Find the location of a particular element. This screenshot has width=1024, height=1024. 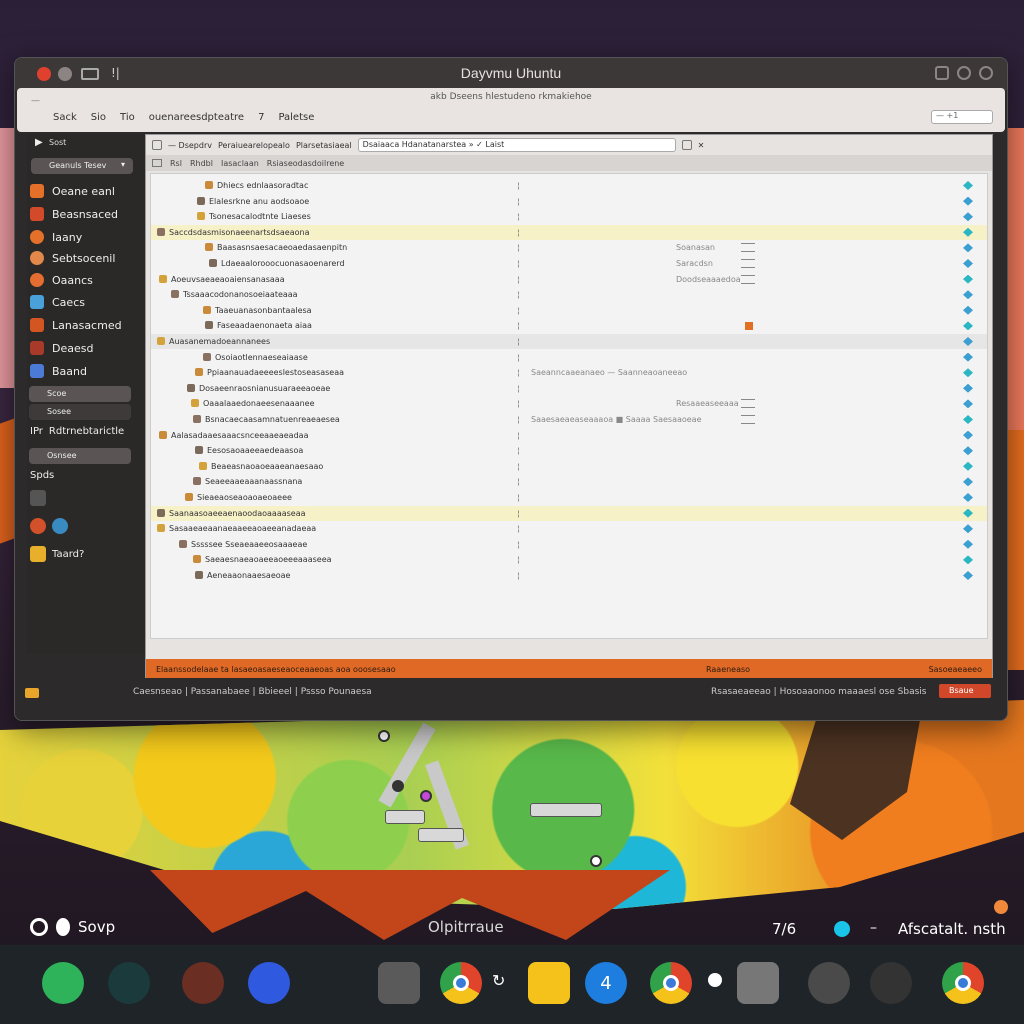

back-icon is located at coordinates (157, 145).